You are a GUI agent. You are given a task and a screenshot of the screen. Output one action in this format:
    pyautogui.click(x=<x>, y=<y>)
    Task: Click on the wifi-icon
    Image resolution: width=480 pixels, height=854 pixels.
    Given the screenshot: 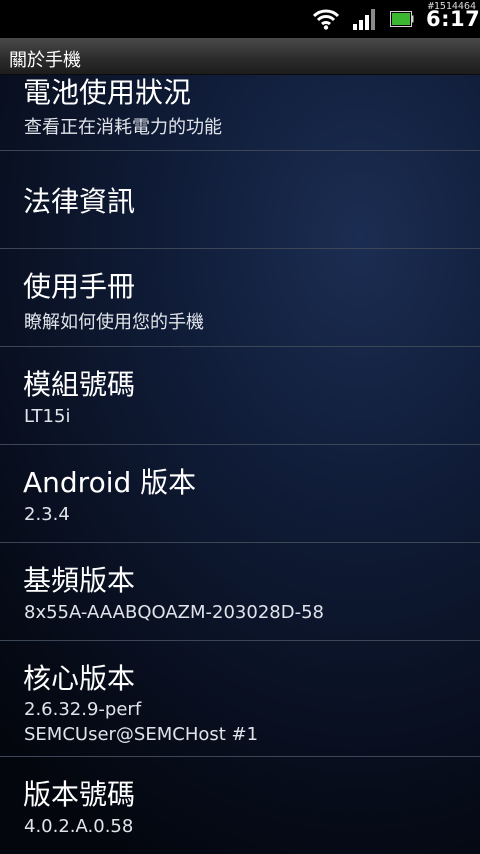 What is the action you would take?
    pyautogui.click(x=326, y=19)
    